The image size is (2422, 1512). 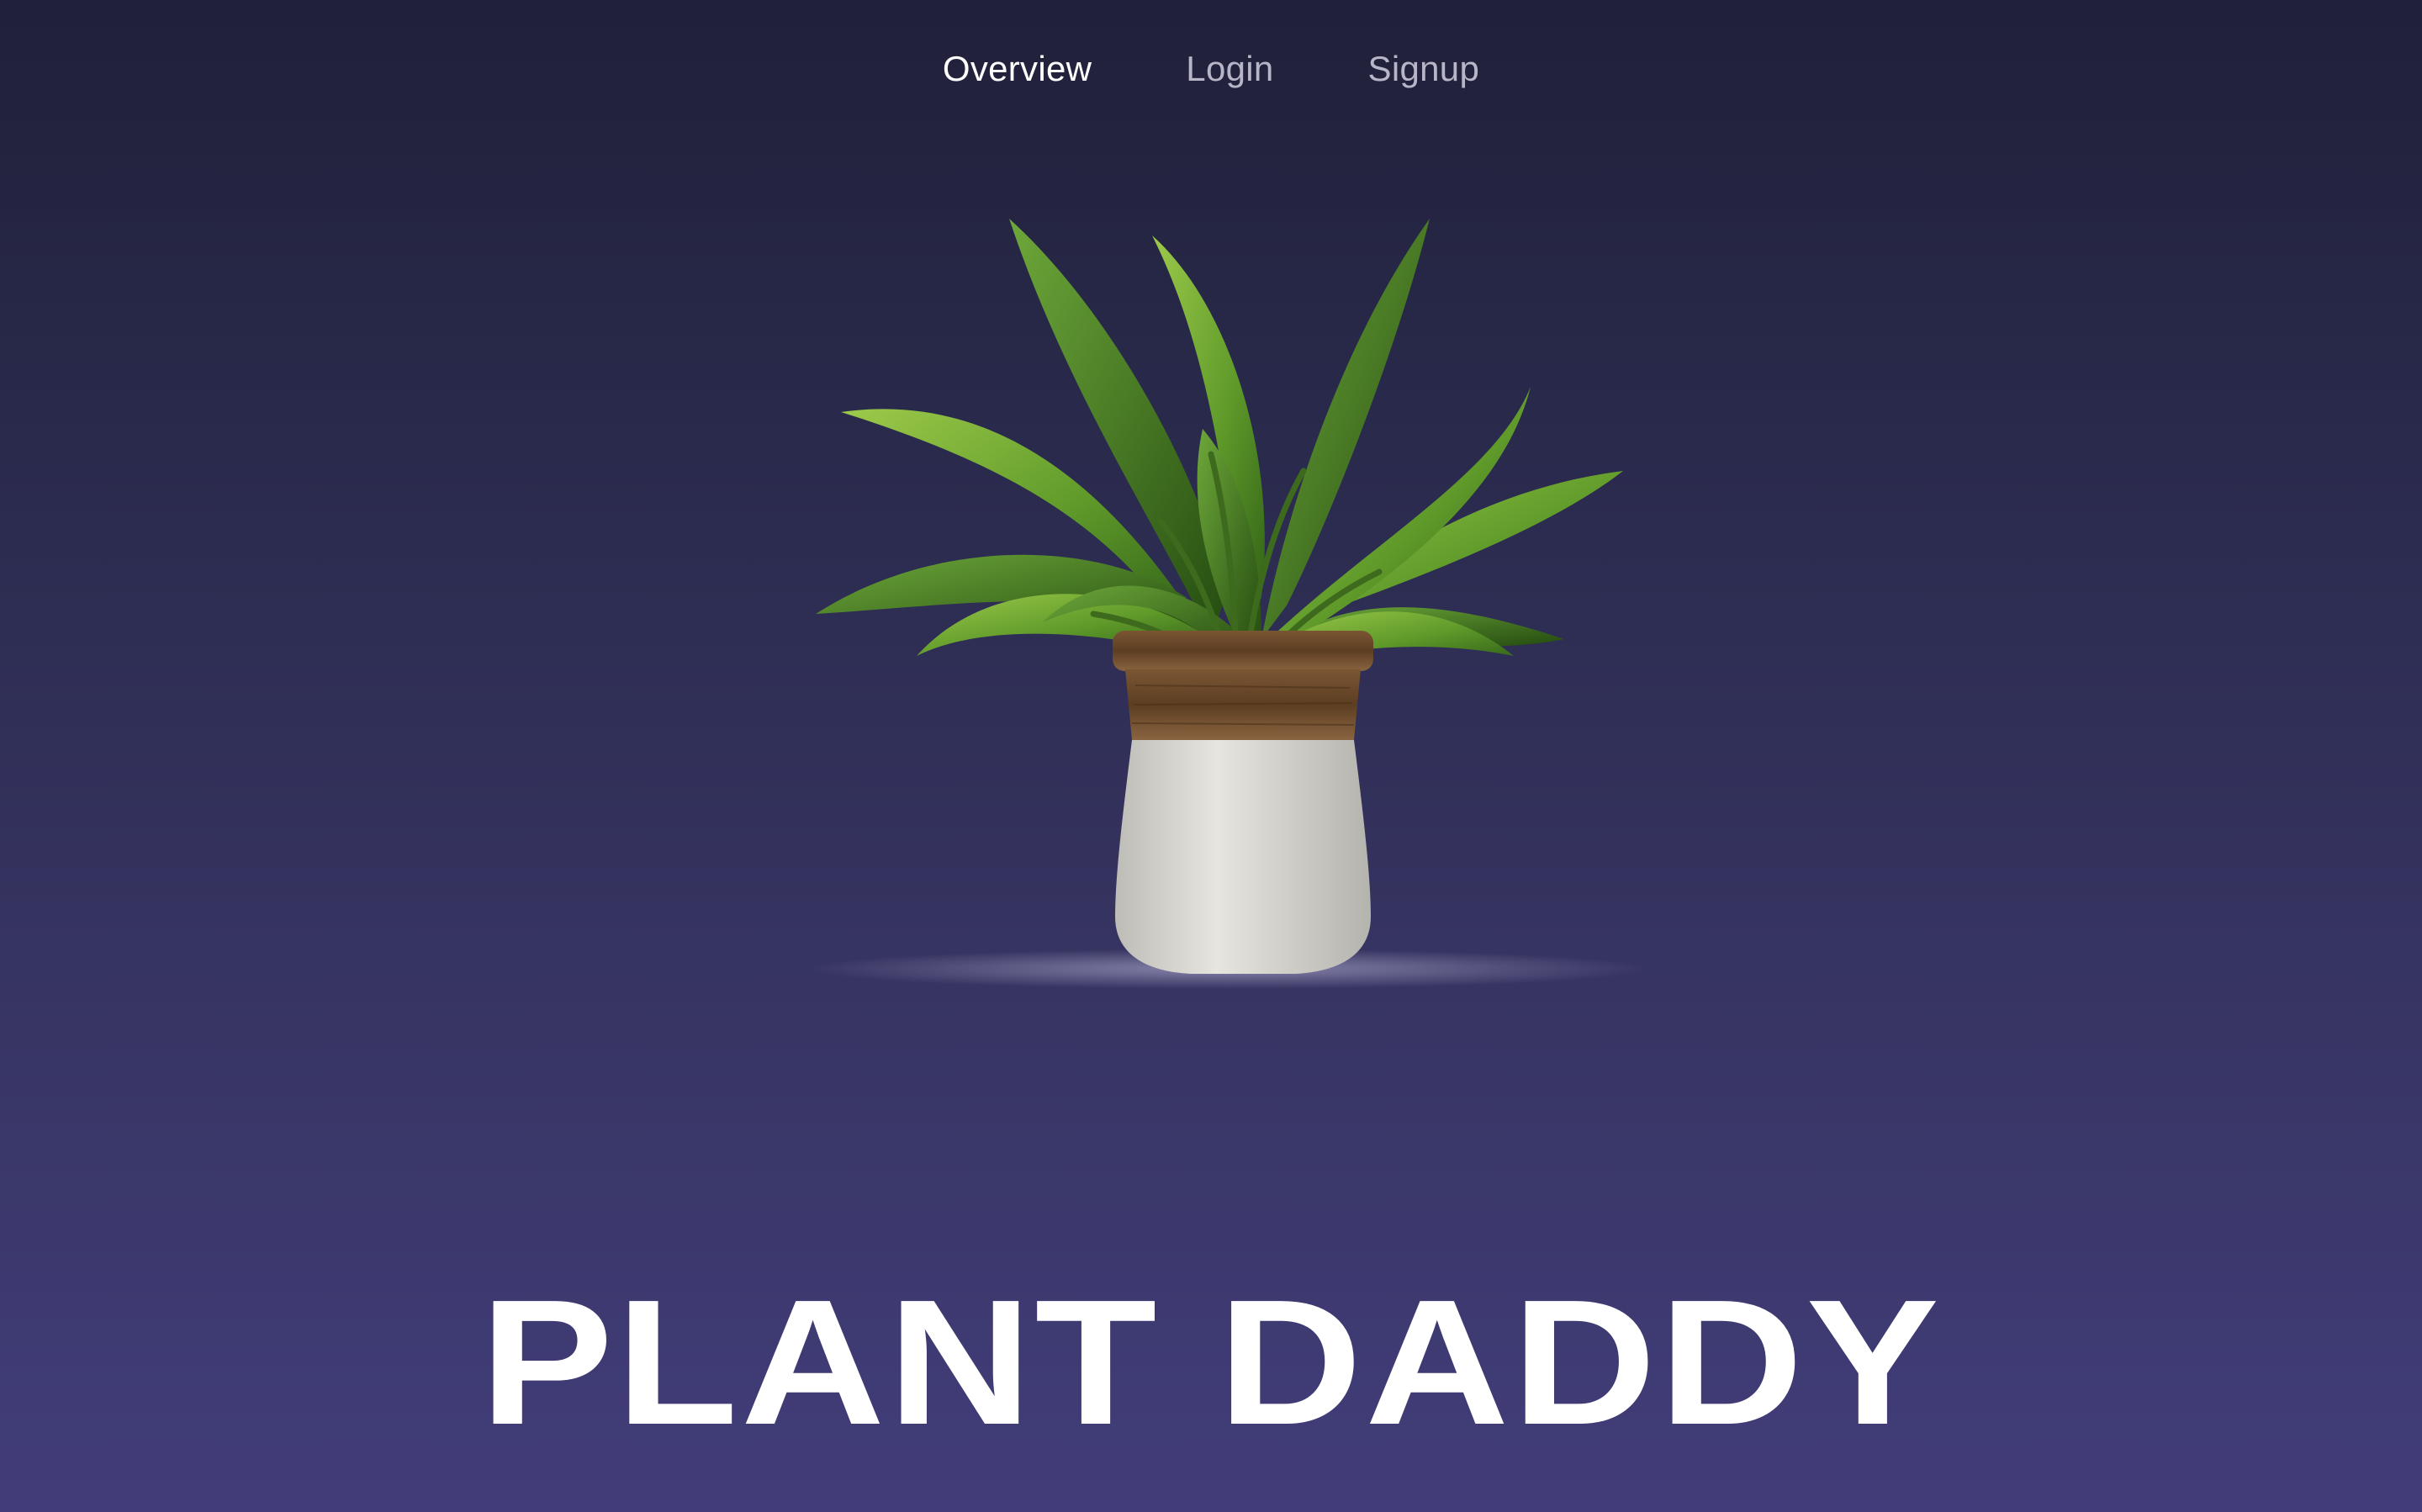 I want to click on top-nav: Overview Login Signup, so click(x=1211, y=69).